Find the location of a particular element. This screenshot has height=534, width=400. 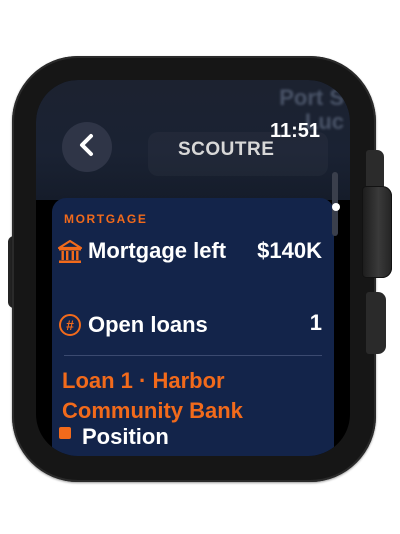

back-button is located at coordinates (87, 147).